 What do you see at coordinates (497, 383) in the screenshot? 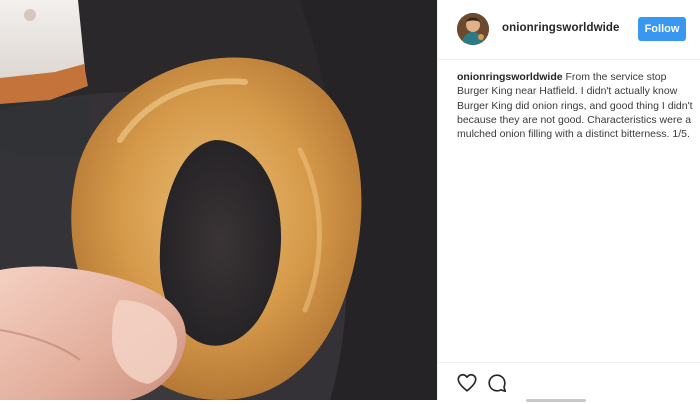
I see `comment-icon` at bounding box center [497, 383].